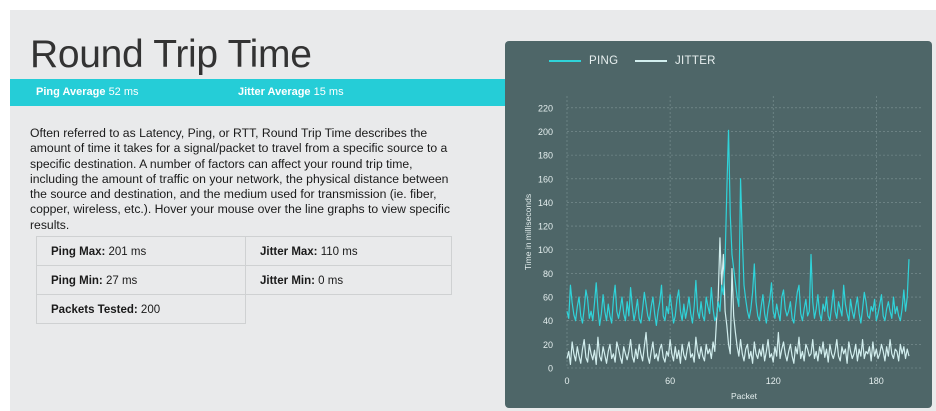 Image resolution: width=936 pixels, height=411 pixels. I want to click on metric-jitter-min: Jitter Min: 0 ms, so click(348, 280).